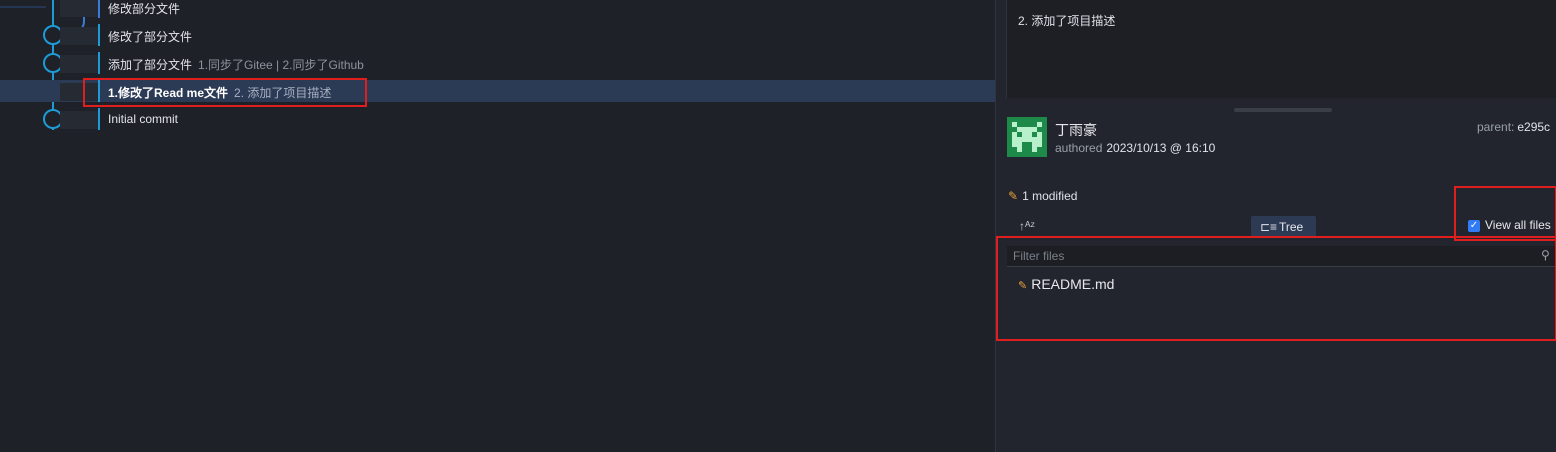 This screenshot has width=1556, height=452. I want to click on resize-handle, so click(1283, 110).